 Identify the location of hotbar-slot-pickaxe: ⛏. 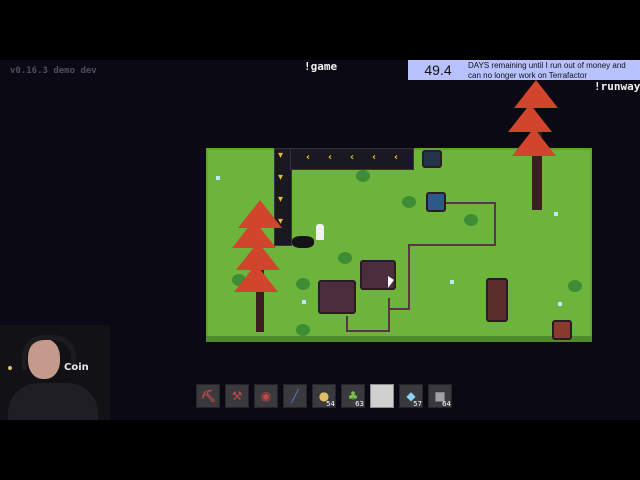
(208, 396).